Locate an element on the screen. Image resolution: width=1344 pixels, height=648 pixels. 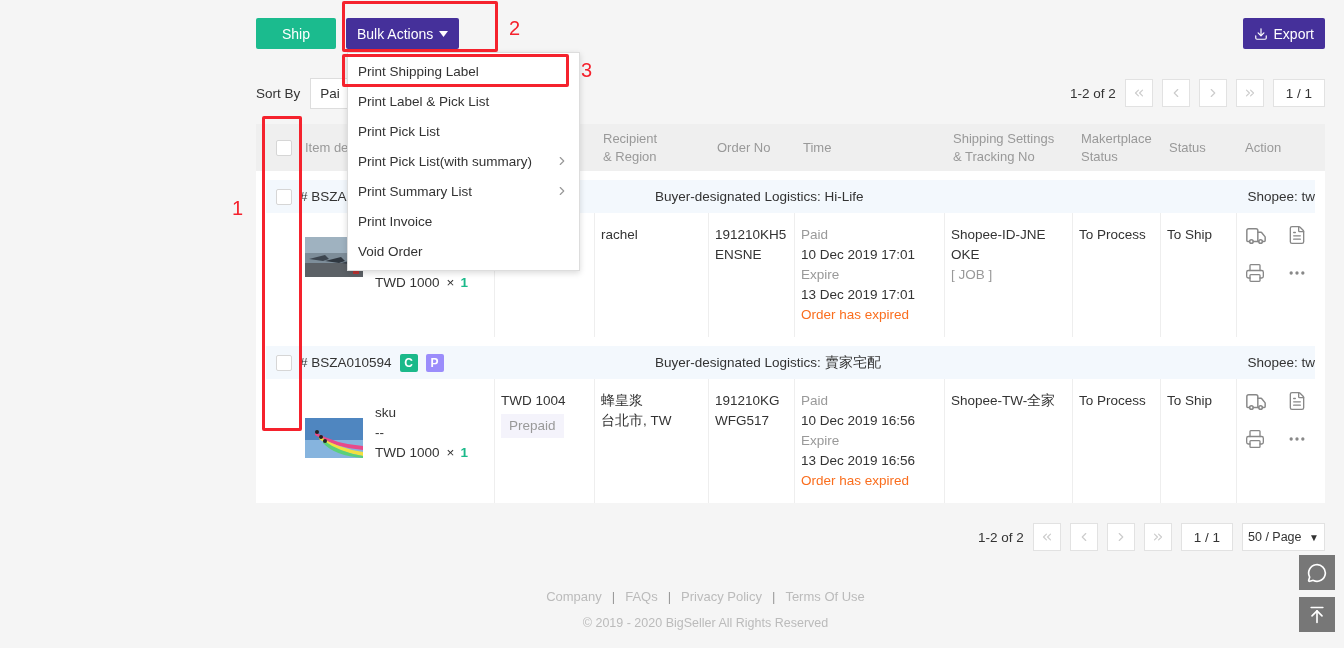
header-cell-text: Status is located at coordinates (1187, 147).